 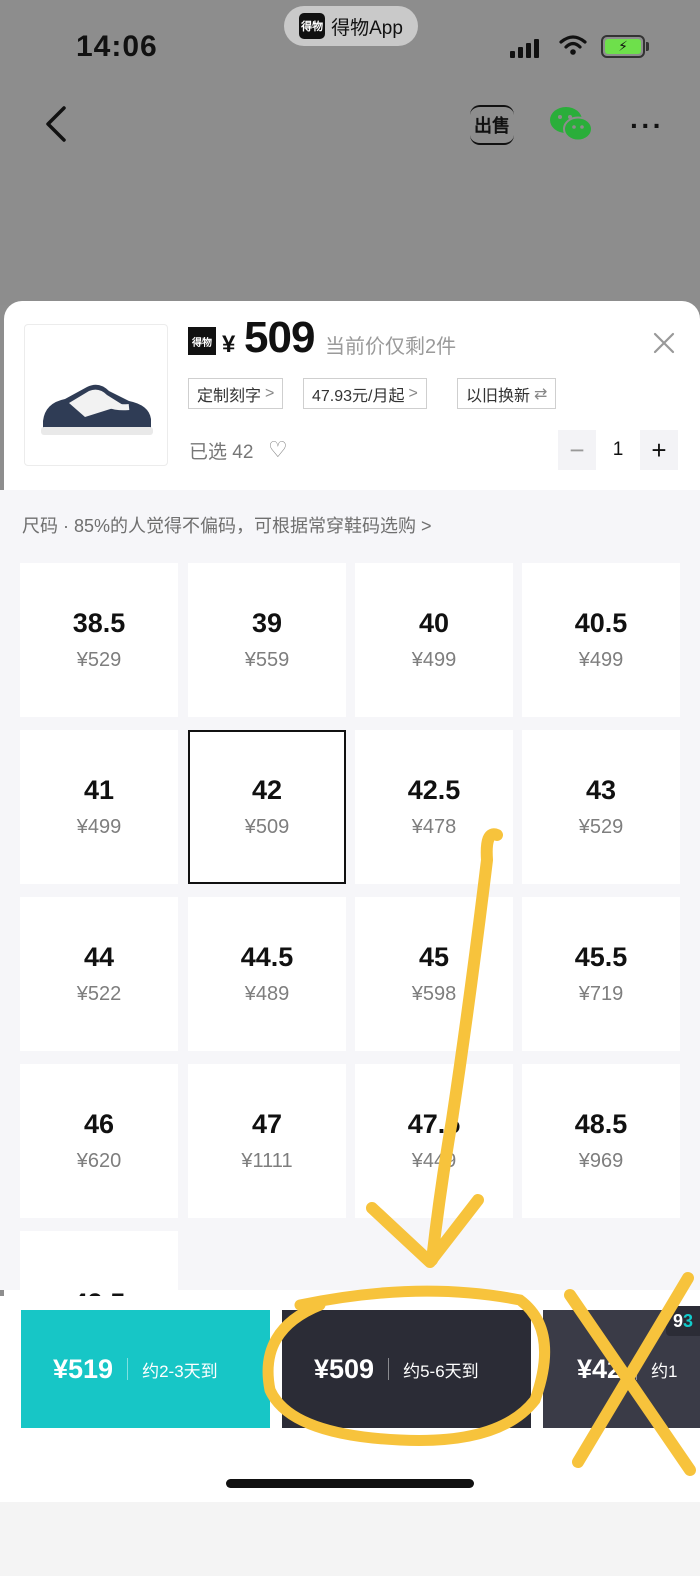 What do you see at coordinates (434, 623) in the screenshot?
I see `size-value: 40` at bounding box center [434, 623].